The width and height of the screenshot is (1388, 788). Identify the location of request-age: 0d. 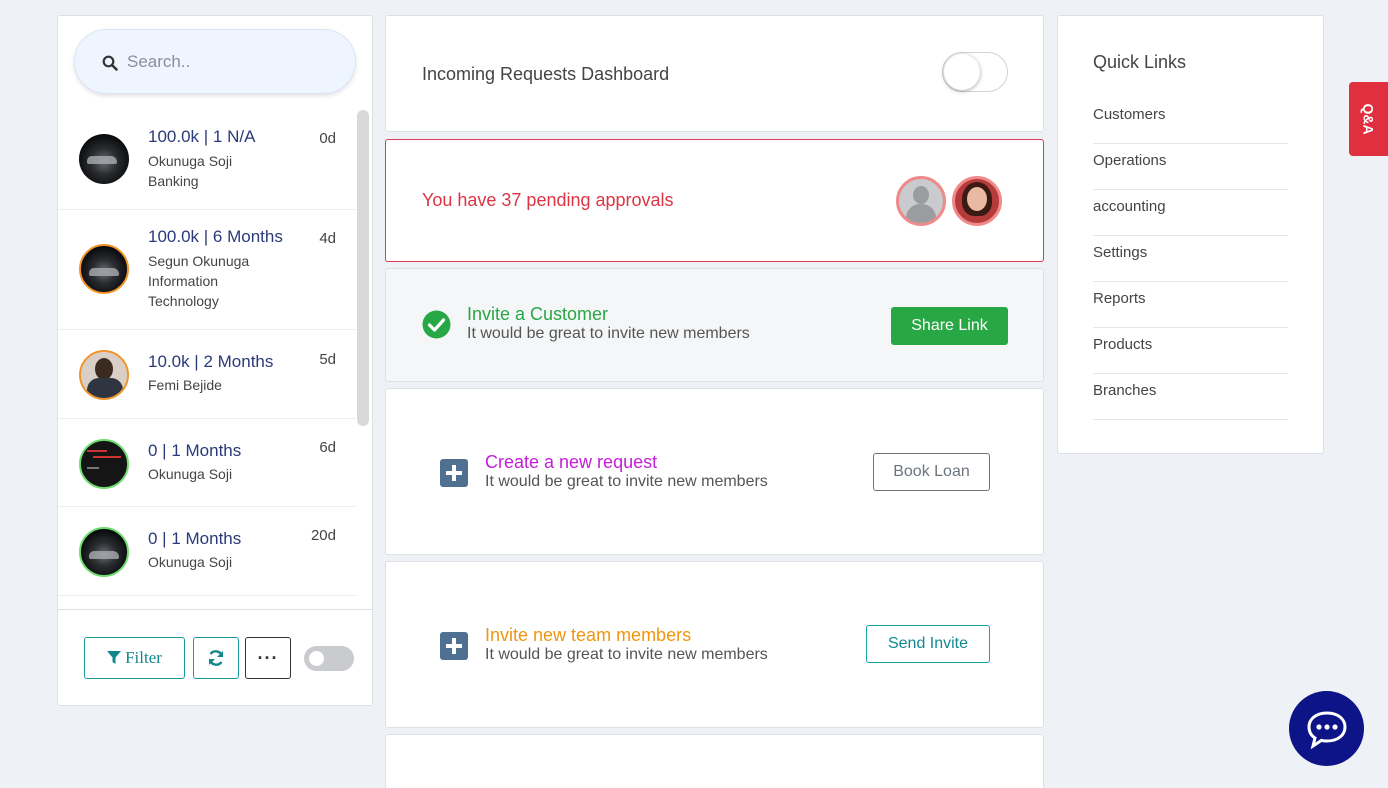
(327, 138).